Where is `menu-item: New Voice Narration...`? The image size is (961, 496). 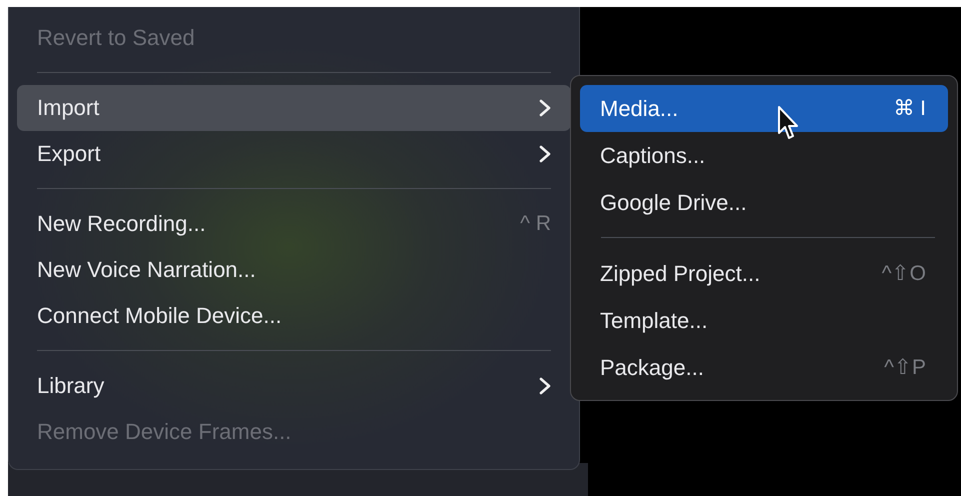 menu-item: New Voice Narration... is located at coordinates (294, 270).